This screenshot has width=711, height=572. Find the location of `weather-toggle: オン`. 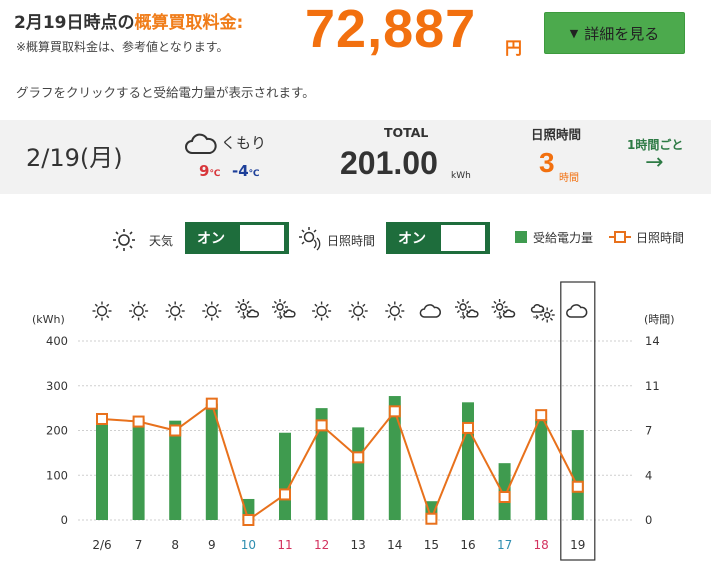

weather-toggle: オン is located at coordinates (237, 238).